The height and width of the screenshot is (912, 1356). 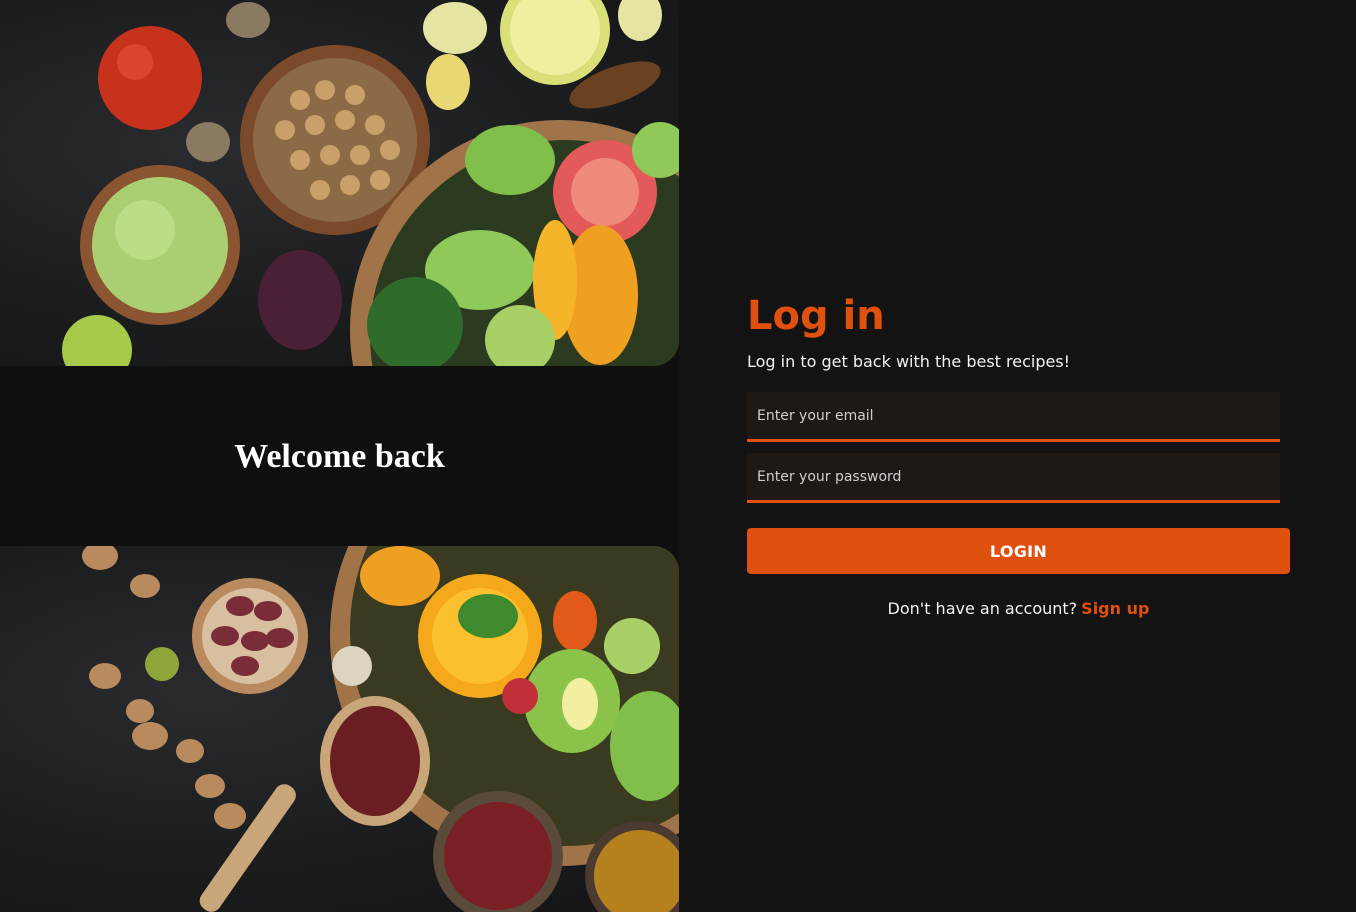 What do you see at coordinates (1115, 608) in the screenshot?
I see `signup-link: Sign up` at bounding box center [1115, 608].